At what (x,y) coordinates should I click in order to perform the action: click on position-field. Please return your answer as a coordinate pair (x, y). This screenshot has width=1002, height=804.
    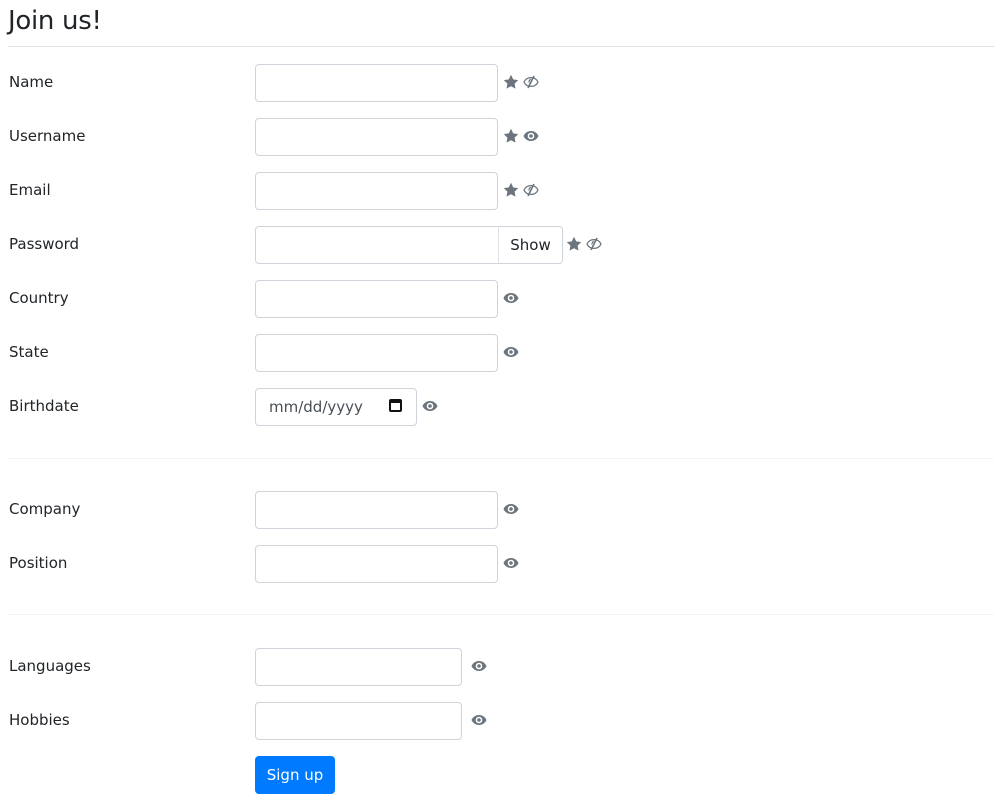
    Looking at the image, I should click on (376, 564).